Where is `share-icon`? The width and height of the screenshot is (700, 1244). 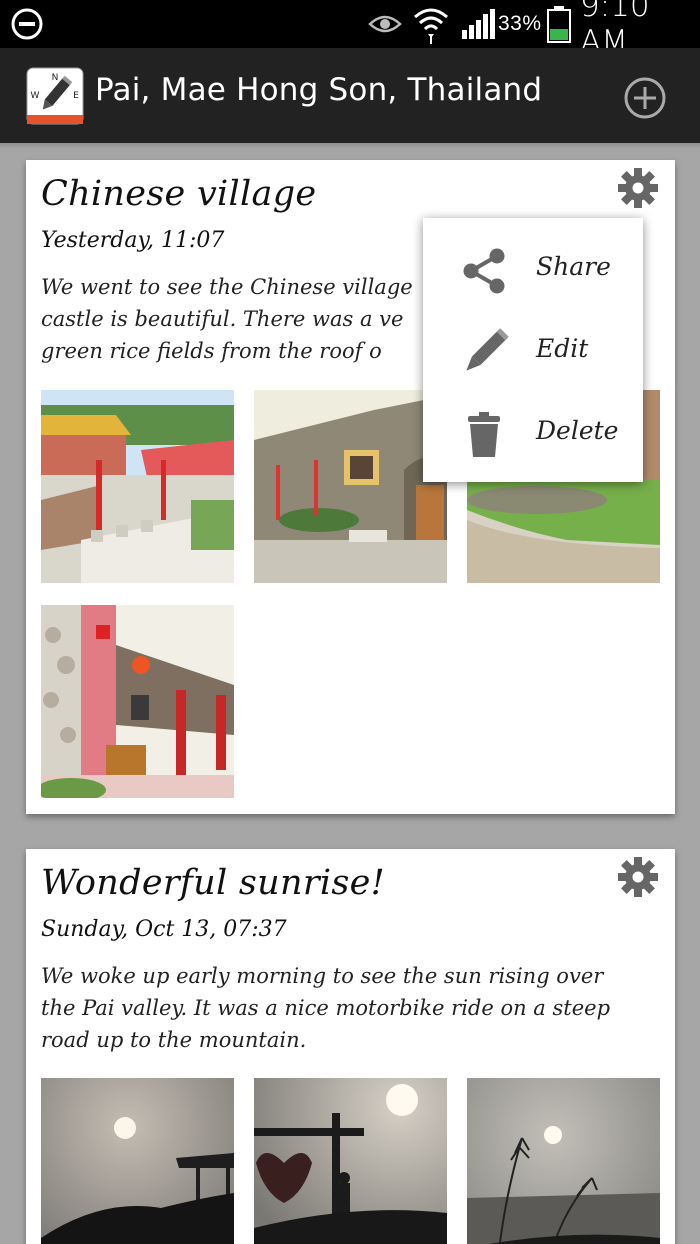
share-icon is located at coordinates (484, 271).